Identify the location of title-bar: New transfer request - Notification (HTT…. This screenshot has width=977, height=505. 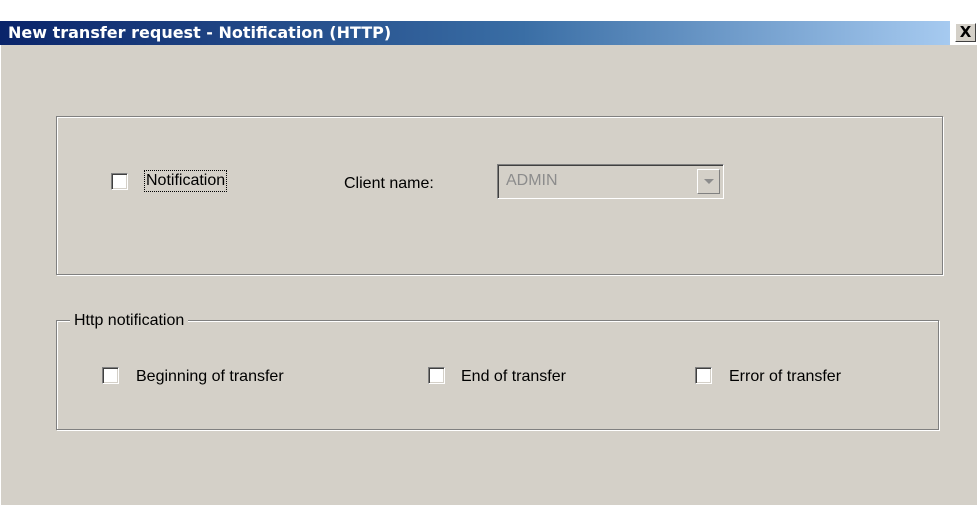
(488, 22).